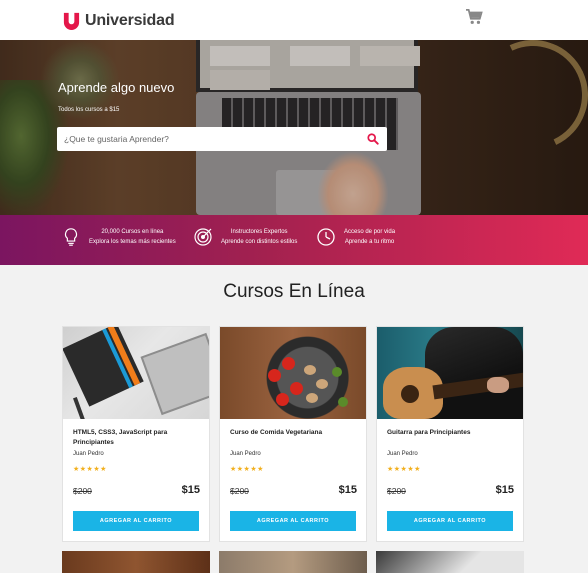 The width and height of the screenshot is (588, 573). What do you see at coordinates (132, 232) in the screenshot?
I see `feature-courses-title: 20,000 Cursos en línea` at bounding box center [132, 232].